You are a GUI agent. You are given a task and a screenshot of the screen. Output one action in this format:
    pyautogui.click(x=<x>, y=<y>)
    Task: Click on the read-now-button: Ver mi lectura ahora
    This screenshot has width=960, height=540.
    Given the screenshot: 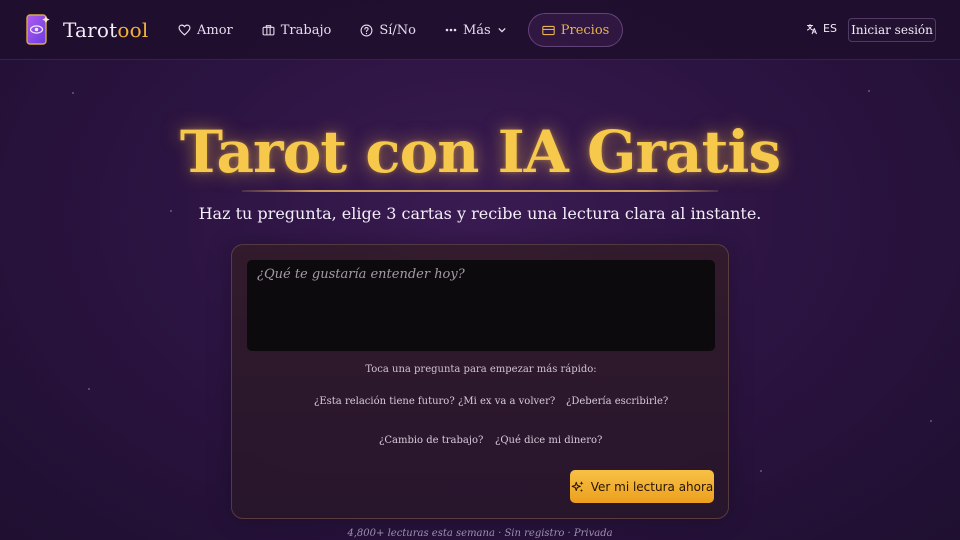 What is the action you would take?
    pyautogui.click(x=642, y=486)
    